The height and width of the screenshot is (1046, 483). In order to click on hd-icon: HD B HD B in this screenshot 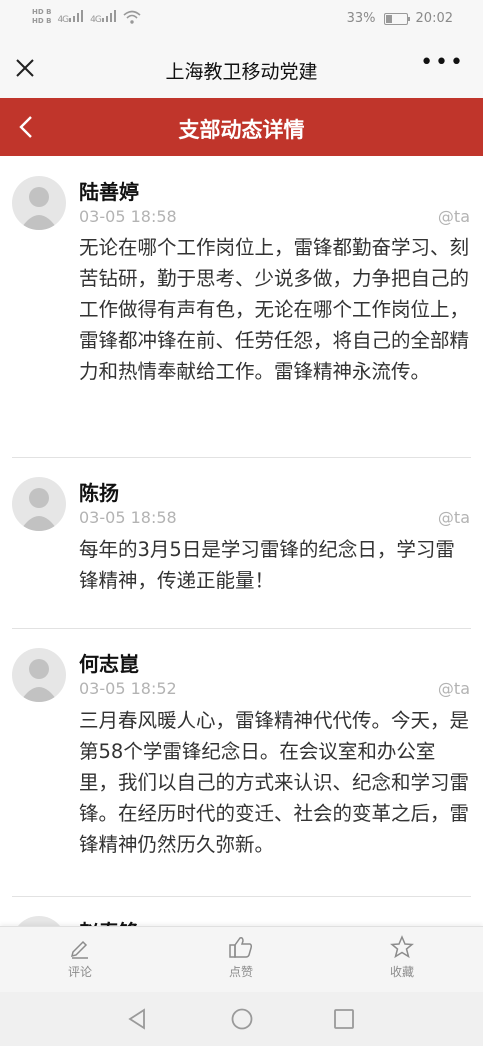, I will do `click(41, 17)`.